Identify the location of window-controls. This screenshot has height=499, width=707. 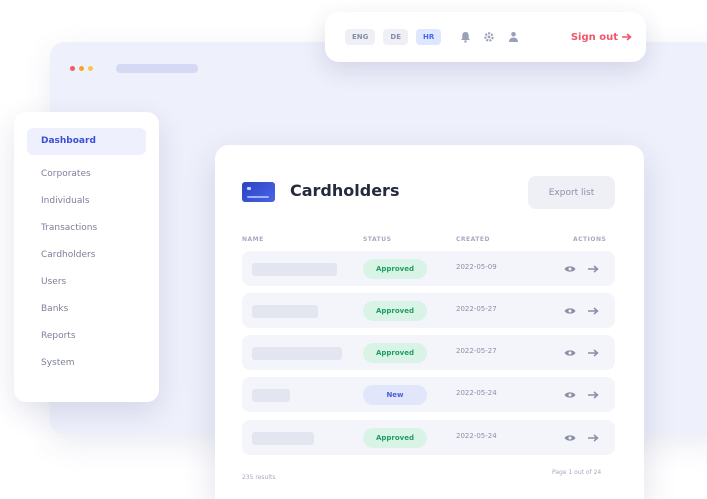
(81, 68).